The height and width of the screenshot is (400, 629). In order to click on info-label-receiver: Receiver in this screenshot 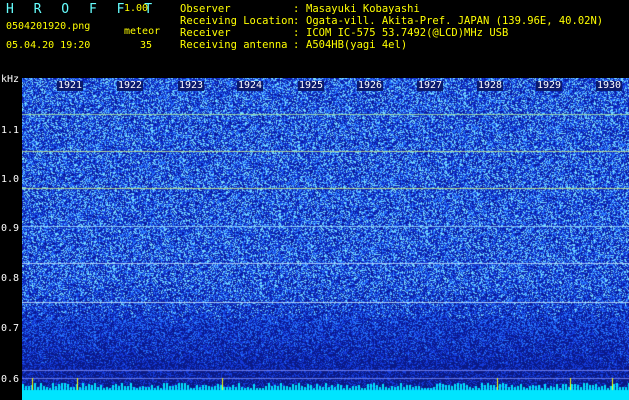, I will do `click(205, 33)`.